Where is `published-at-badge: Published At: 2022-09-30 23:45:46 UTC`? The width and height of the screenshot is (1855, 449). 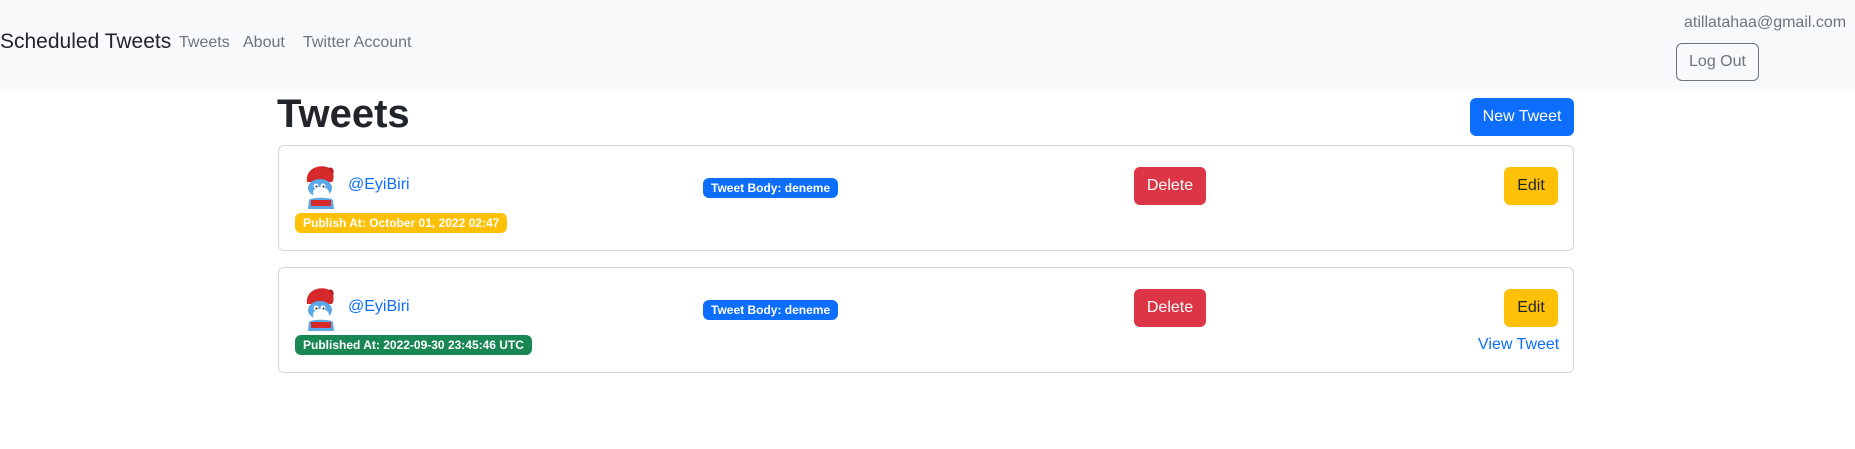
published-at-badge: Published At: 2022-09-30 23:45:46 UTC is located at coordinates (413, 345).